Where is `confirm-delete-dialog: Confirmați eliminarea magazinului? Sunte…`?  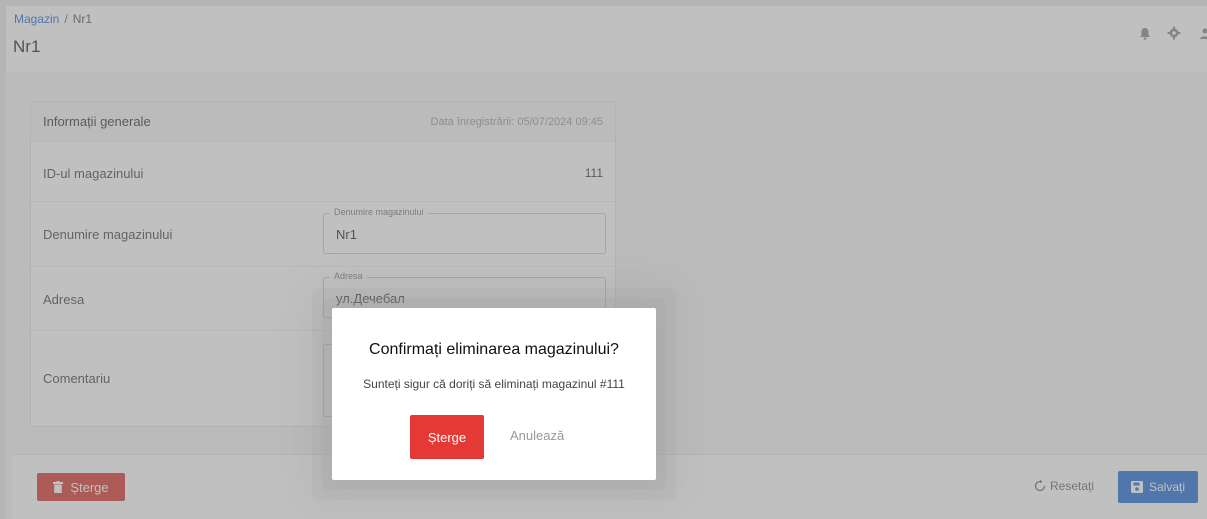
confirm-delete-dialog: Confirmați eliminarea magazinului? Sunte… is located at coordinates (494, 394).